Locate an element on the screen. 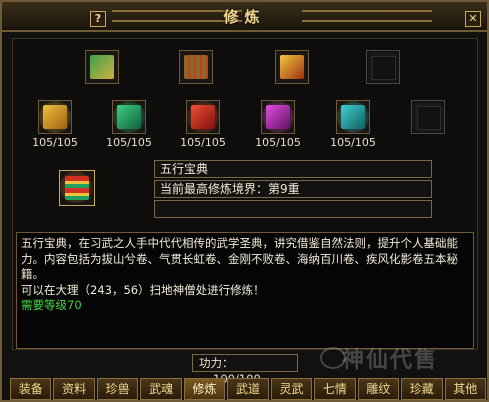 The height and width of the screenshot is (402, 489). help-button: ? is located at coordinates (98, 19).